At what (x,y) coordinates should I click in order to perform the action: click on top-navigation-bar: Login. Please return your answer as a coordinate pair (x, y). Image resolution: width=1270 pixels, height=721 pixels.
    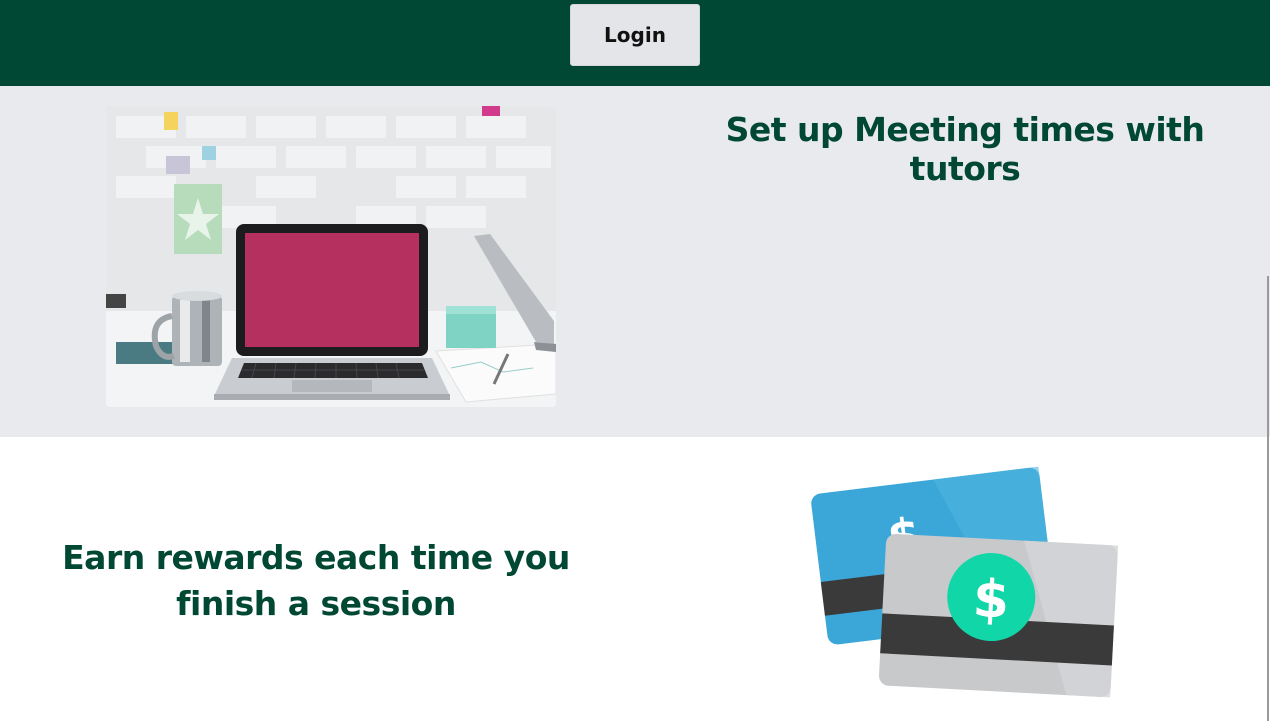
    Looking at the image, I should click on (635, 43).